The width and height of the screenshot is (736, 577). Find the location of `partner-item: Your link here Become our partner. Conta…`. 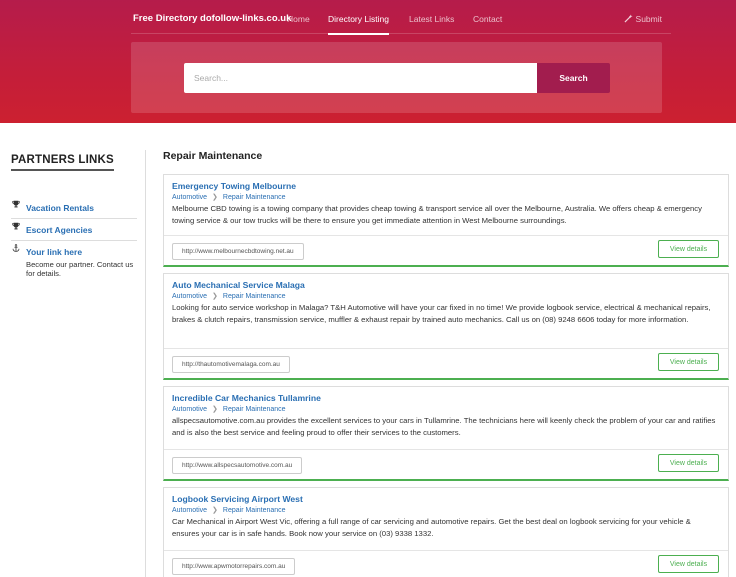

partner-item: Your link here Become our partner. Conta… is located at coordinates (74, 260).